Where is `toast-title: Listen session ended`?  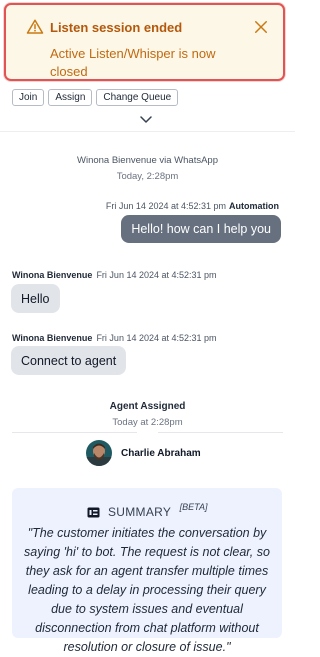
toast-title: Listen session ended is located at coordinates (116, 27).